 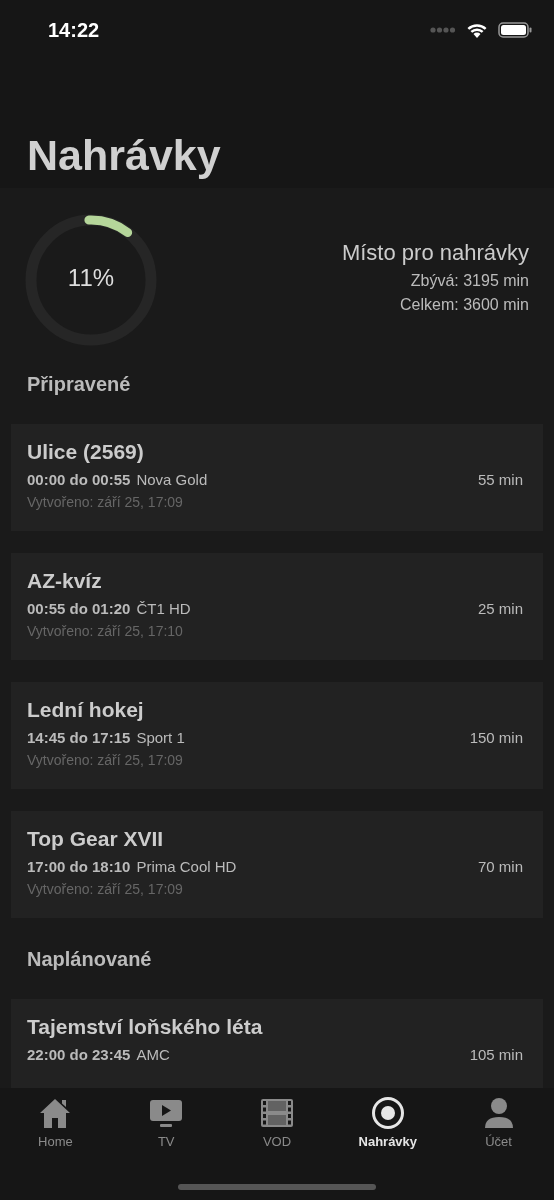 What do you see at coordinates (160, 737) in the screenshot?
I see `recording-channel: Sport 1` at bounding box center [160, 737].